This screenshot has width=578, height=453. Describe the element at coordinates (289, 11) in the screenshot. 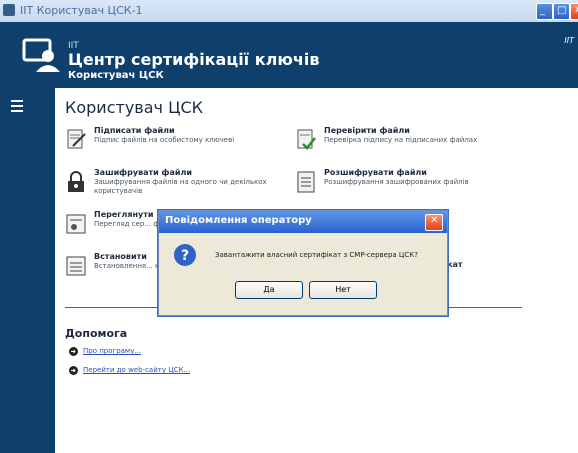

I see `title-bar: ІІТ Користувач ЦСК-1 _ □ ✕` at that location.